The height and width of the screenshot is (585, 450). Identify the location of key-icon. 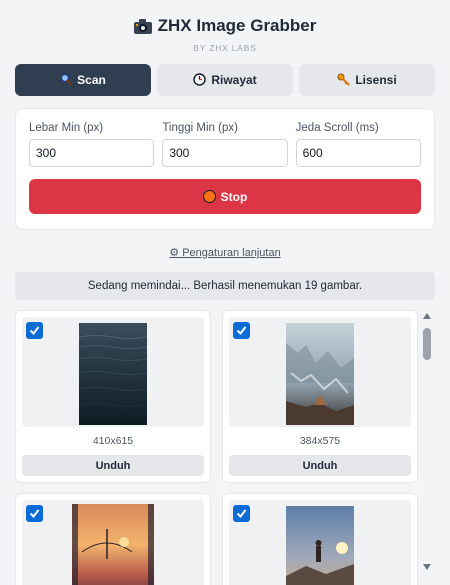
(343, 80).